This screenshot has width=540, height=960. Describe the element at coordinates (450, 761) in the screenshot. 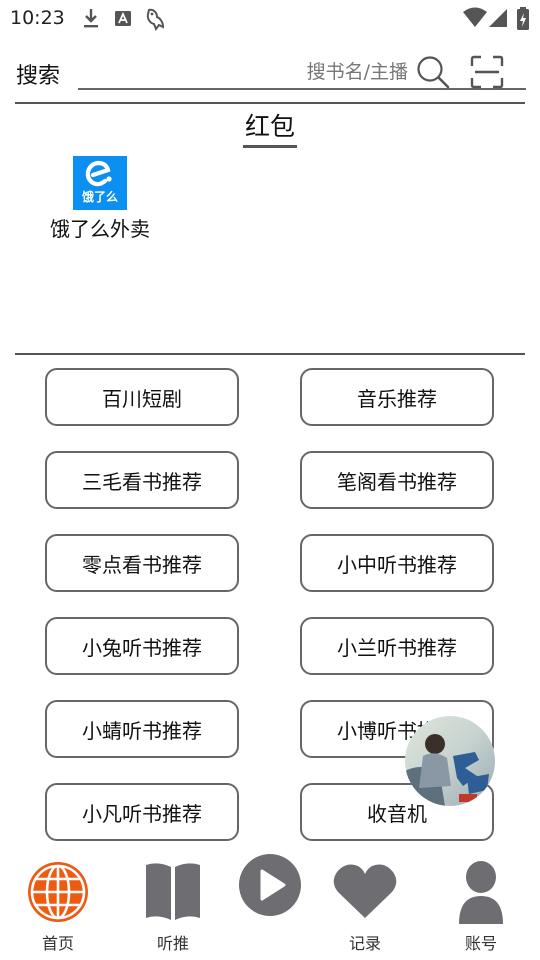

I see `now-playing-cover` at that location.